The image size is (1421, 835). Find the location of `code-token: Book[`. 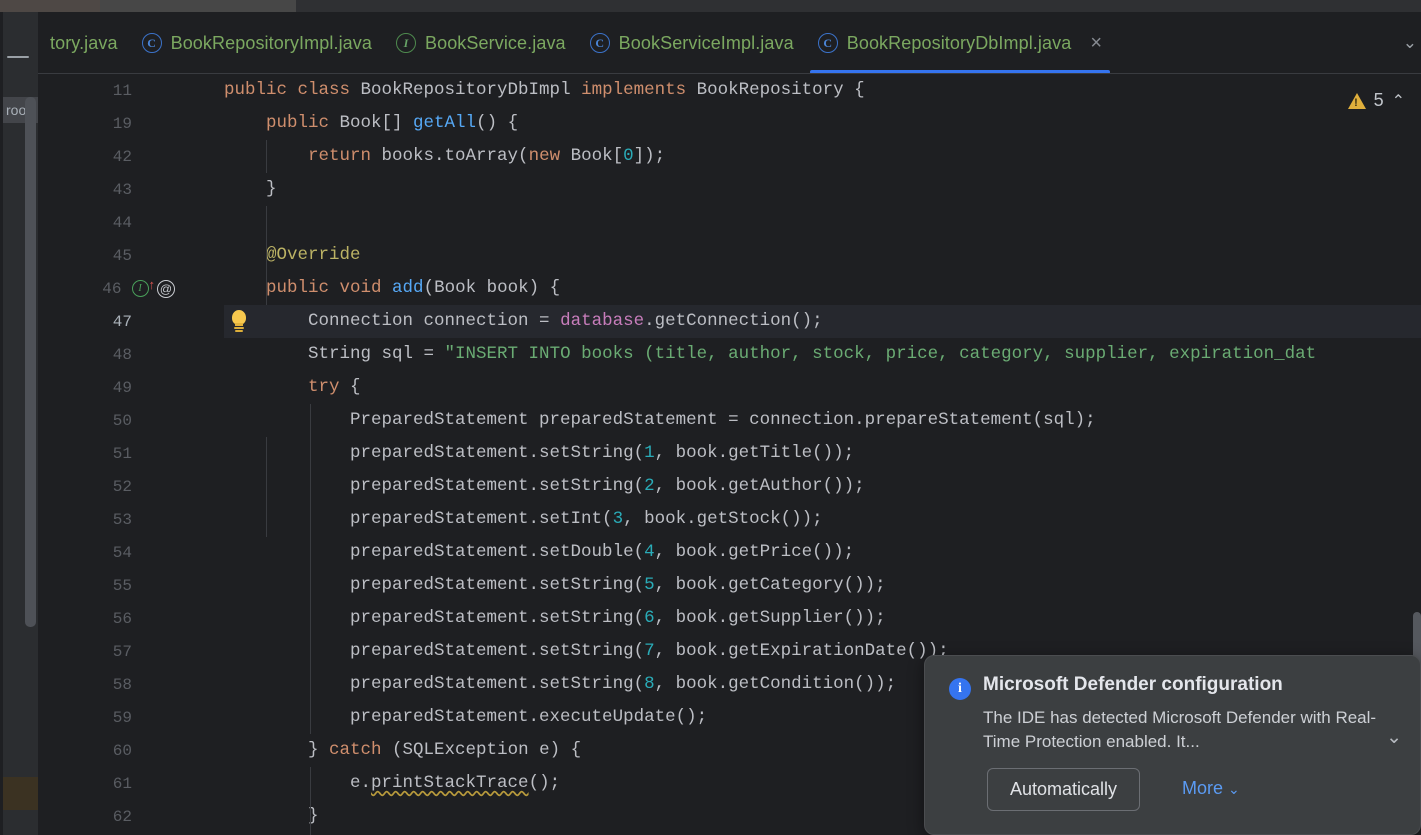

code-token: Book[ is located at coordinates (597, 156).